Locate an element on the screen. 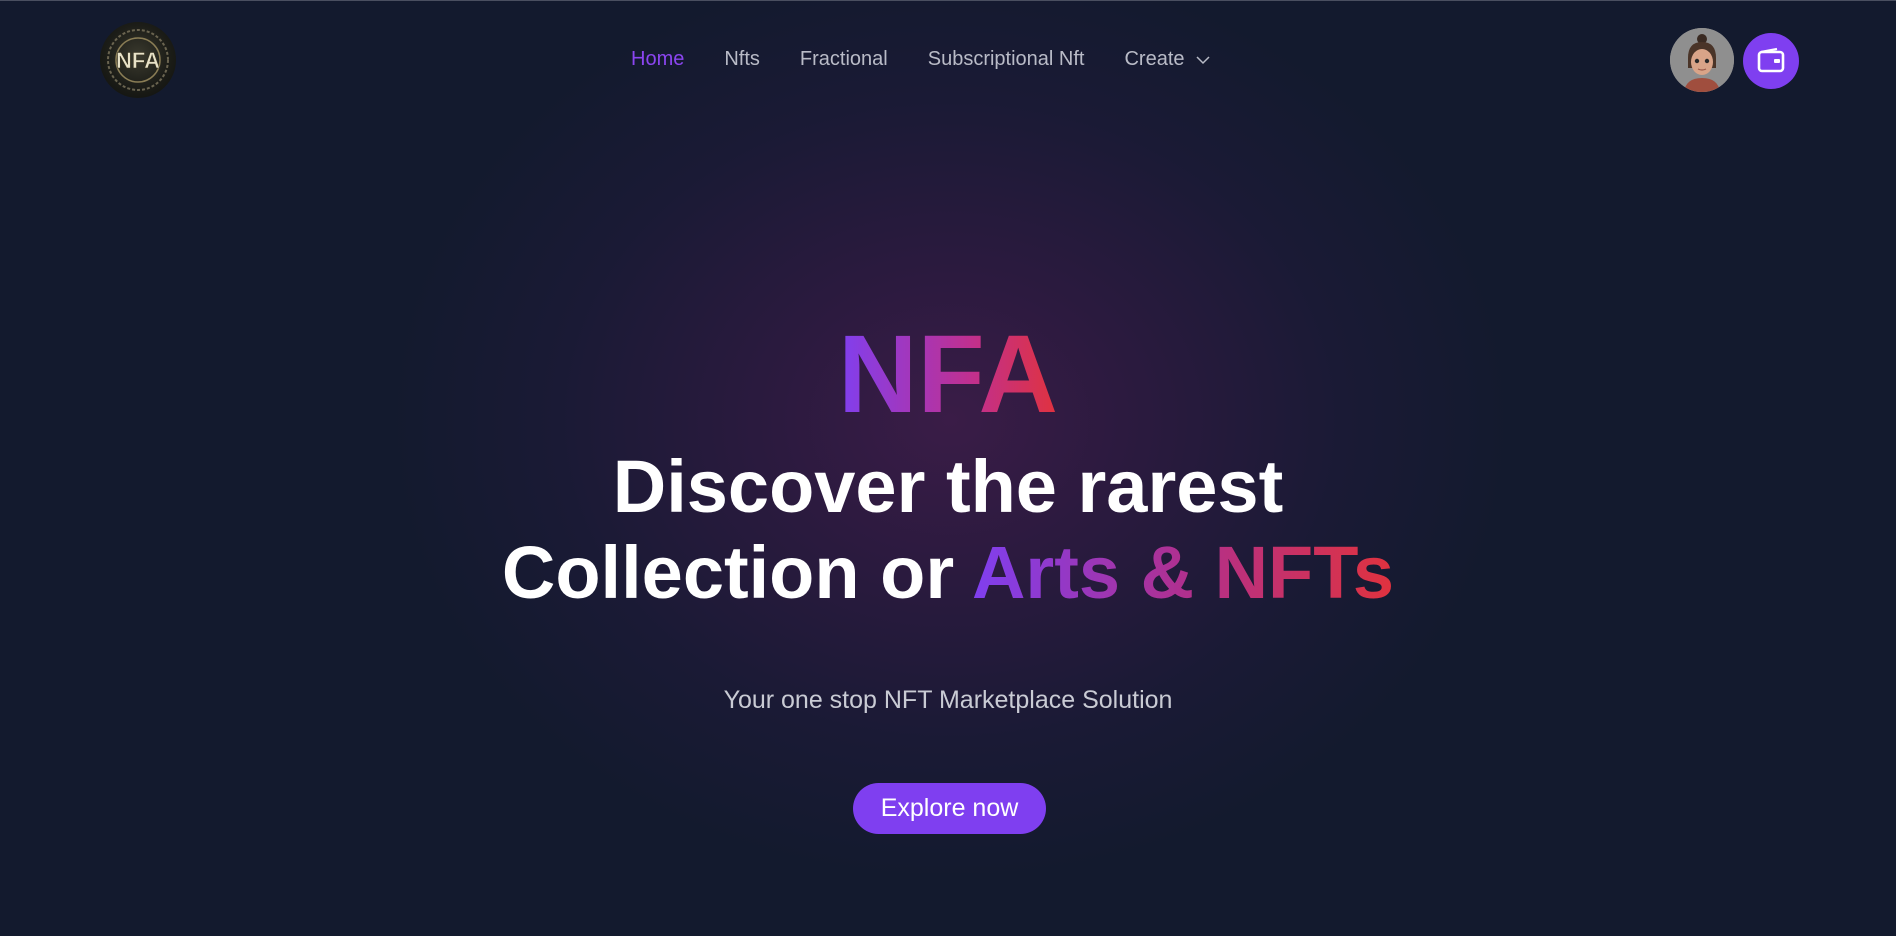 The width and height of the screenshot is (1896, 936). headline-line-2-prefix: Collection or is located at coordinates (736, 572).